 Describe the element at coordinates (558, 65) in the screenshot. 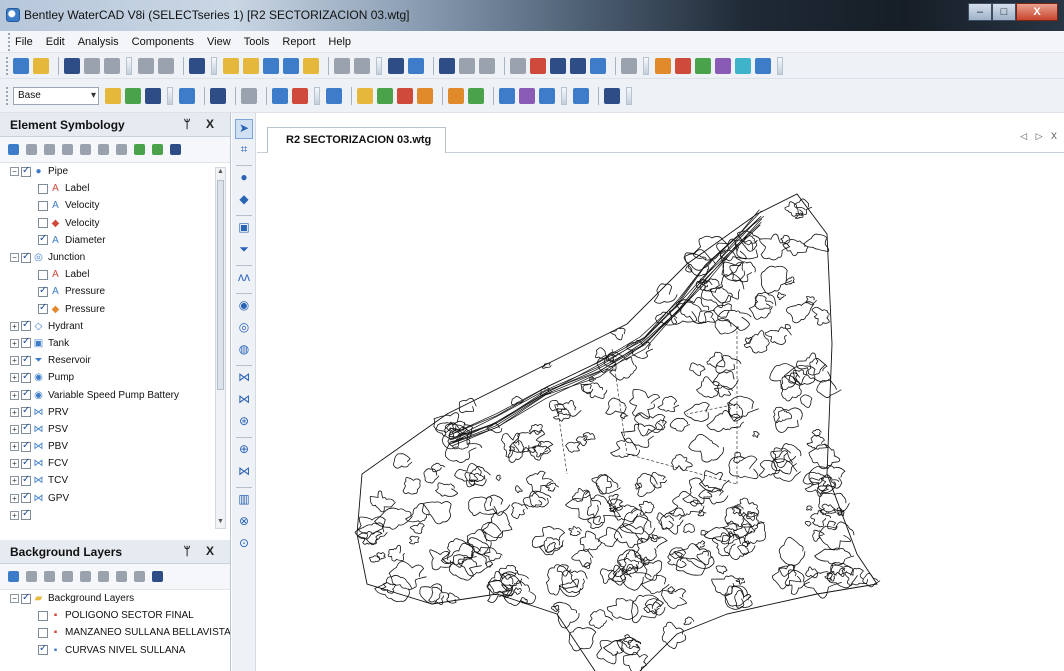

I see `selection-sets-icon` at that location.